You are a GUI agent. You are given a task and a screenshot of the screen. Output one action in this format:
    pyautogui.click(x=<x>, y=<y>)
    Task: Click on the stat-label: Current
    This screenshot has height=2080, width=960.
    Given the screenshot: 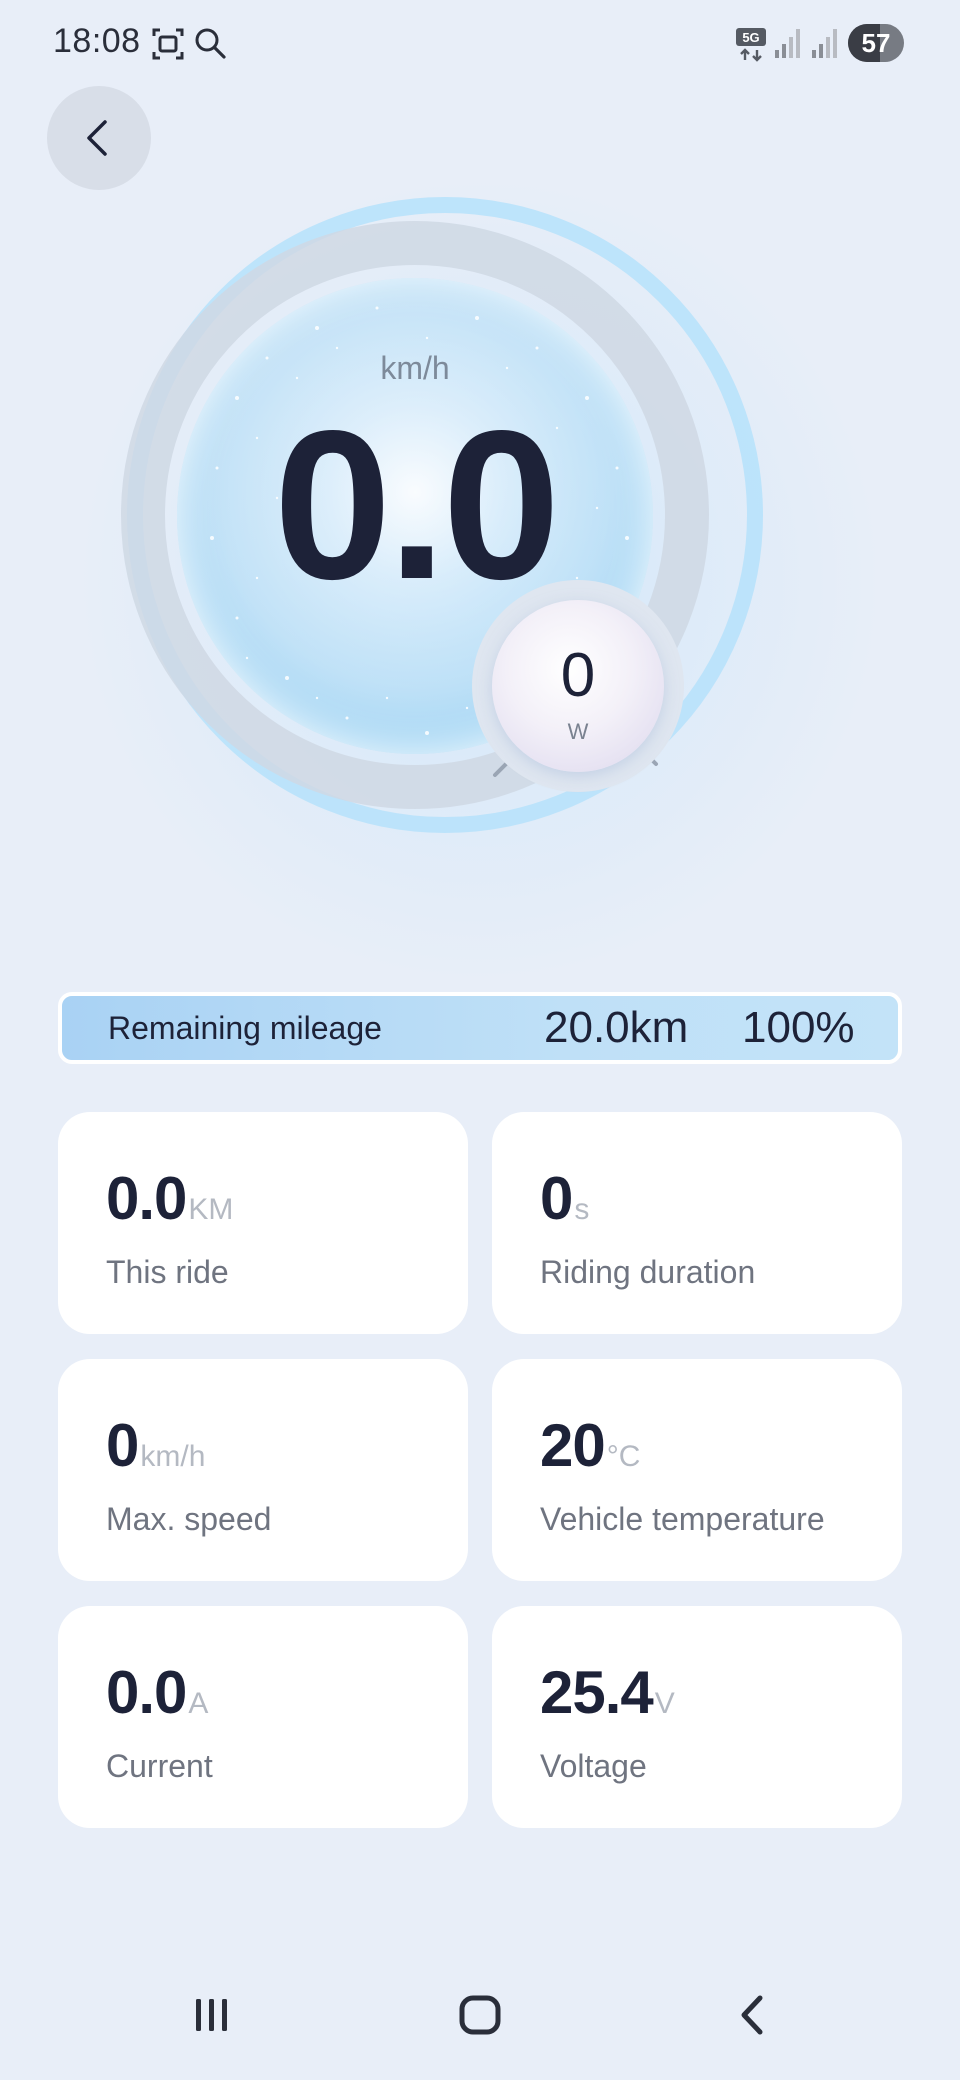 What is the action you would take?
    pyautogui.click(x=159, y=1766)
    